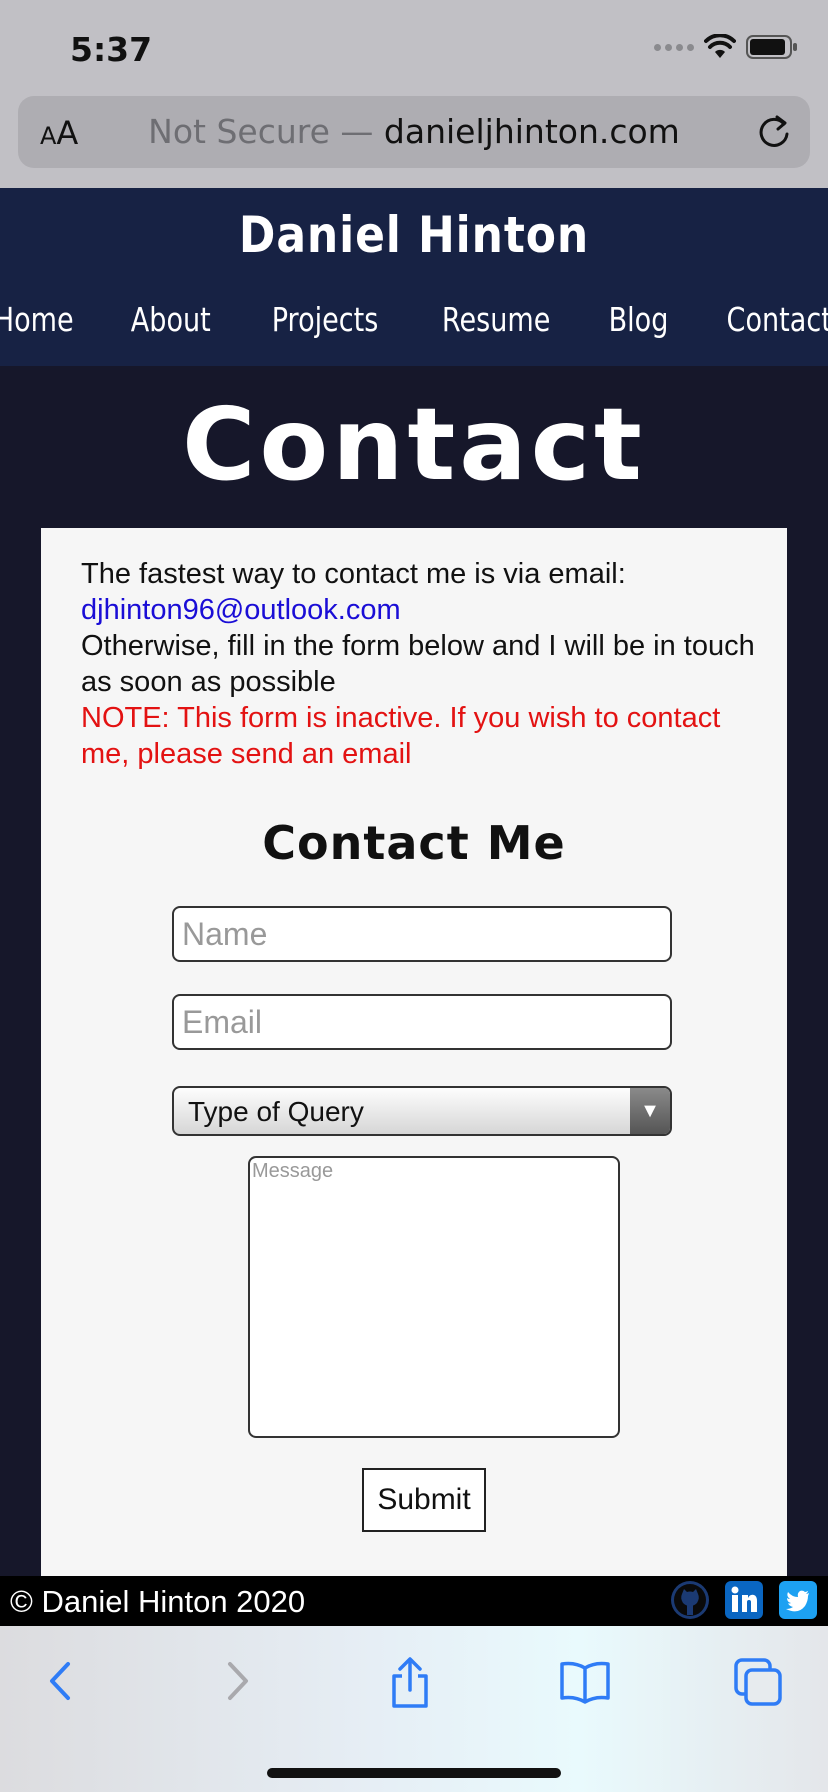 This screenshot has height=1792, width=828. I want to click on ios-status-and-address-area: 5:37 AA Not Secure — danieljhinton.com, so click(414, 94).